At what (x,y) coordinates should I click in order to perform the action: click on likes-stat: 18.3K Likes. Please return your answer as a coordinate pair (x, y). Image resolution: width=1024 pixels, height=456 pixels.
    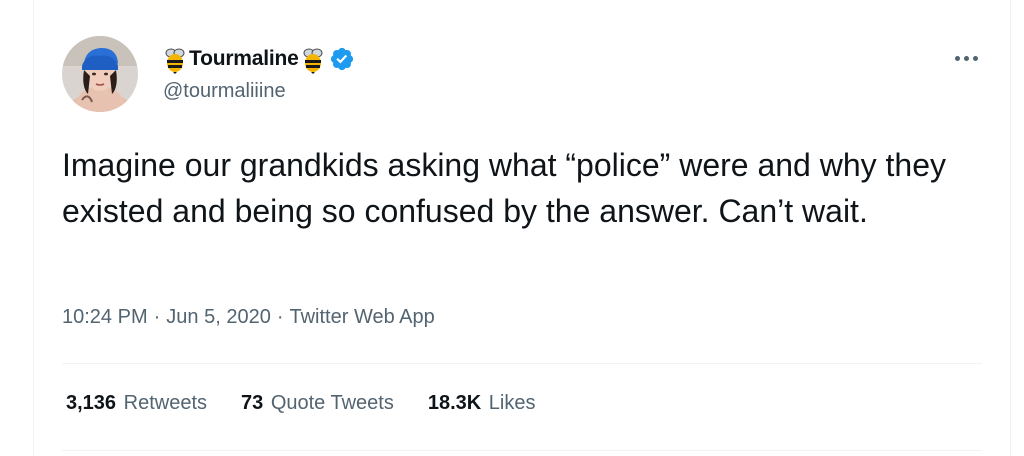
    Looking at the image, I should click on (482, 403).